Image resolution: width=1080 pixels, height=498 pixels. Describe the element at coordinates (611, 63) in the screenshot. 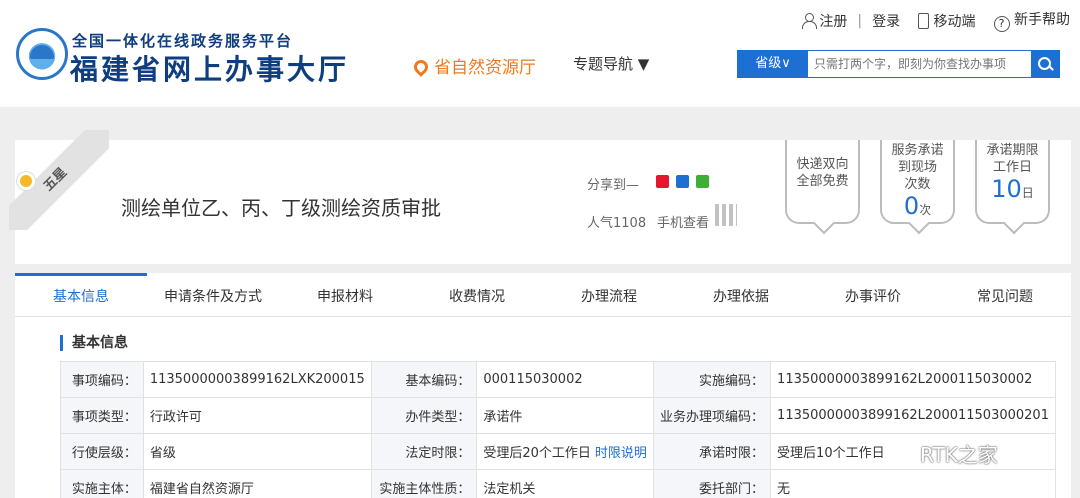

I see `topic-nav-menu: 专题导航 ▼` at that location.